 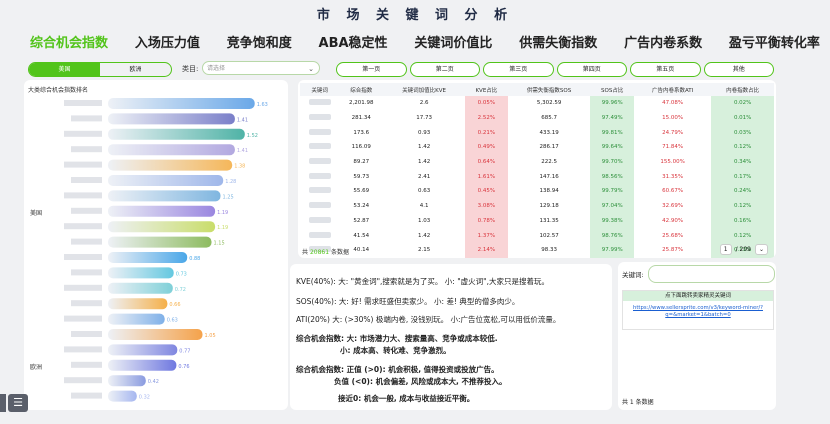 What do you see at coordinates (558, 41) in the screenshot?
I see `tab-supply-demand: 供需失衡指数` at bounding box center [558, 41].